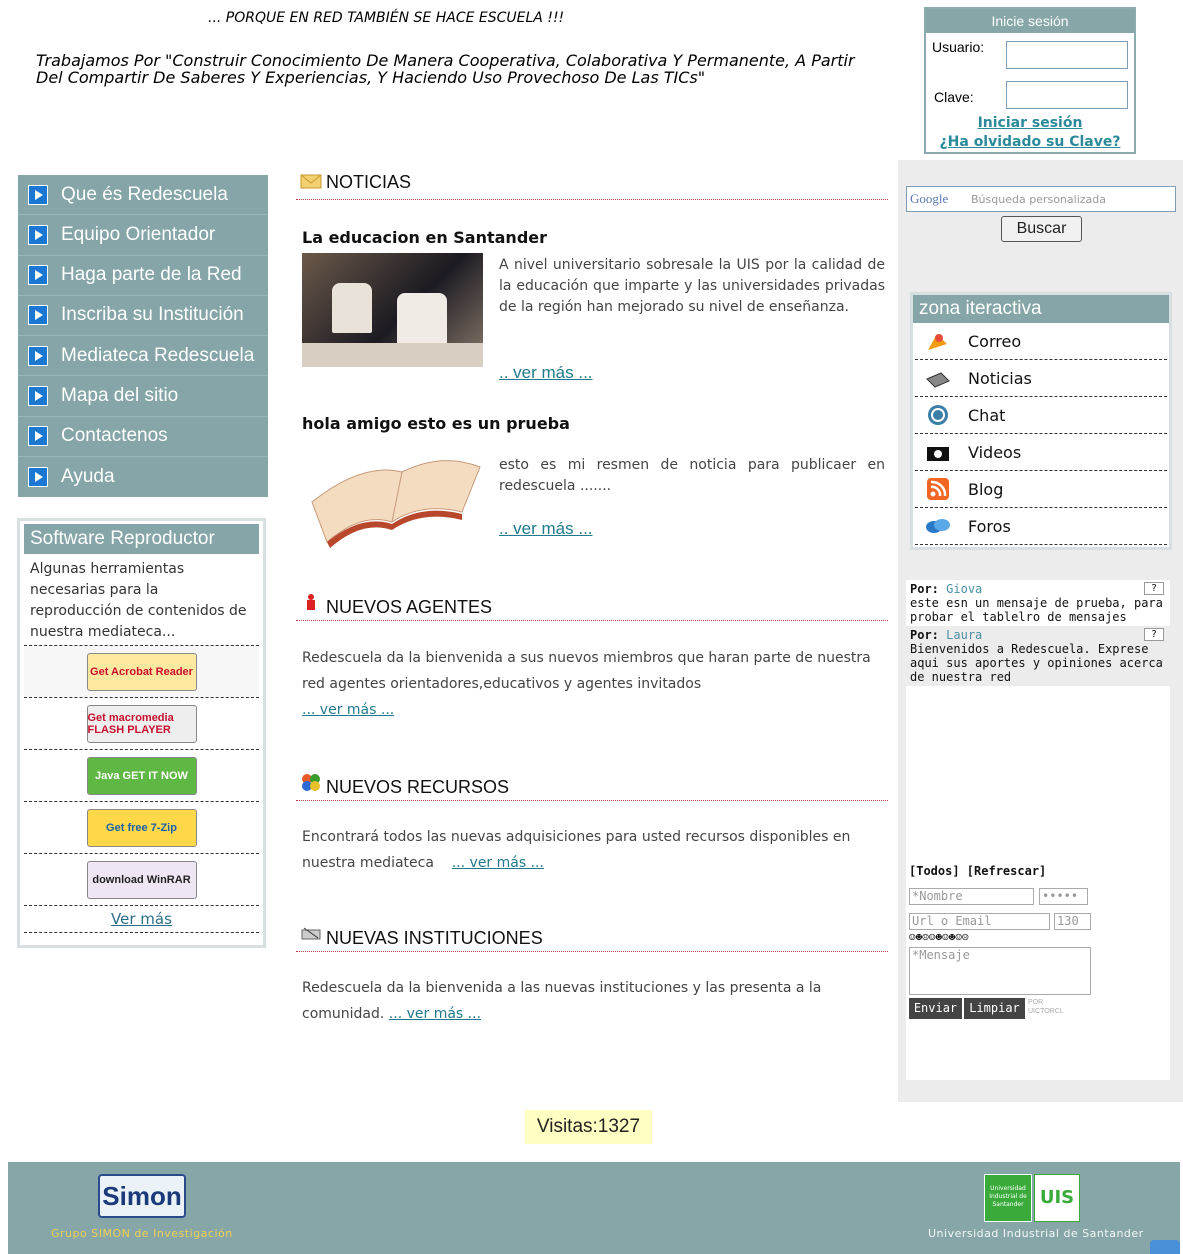 Image resolution: width=1183 pixels, height=1254 pixels. What do you see at coordinates (977, 871) in the screenshot?
I see `board-links: [Todos] [Refrescar]` at bounding box center [977, 871].